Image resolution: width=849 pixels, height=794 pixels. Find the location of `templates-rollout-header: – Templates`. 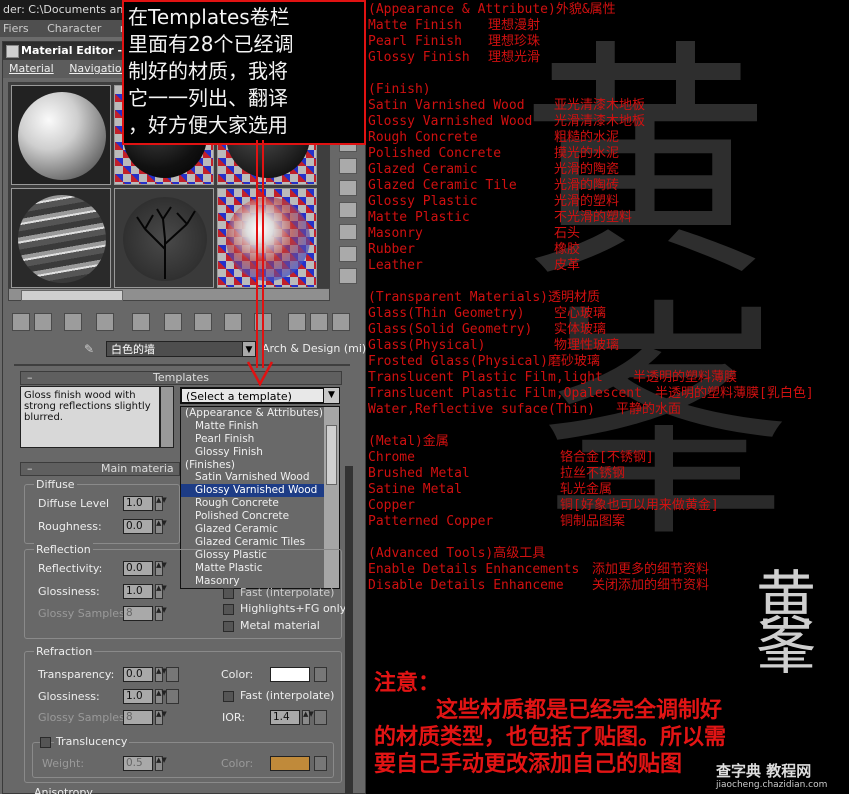

templates-rollout-header: – Templates is located at coordinates (181, 378).